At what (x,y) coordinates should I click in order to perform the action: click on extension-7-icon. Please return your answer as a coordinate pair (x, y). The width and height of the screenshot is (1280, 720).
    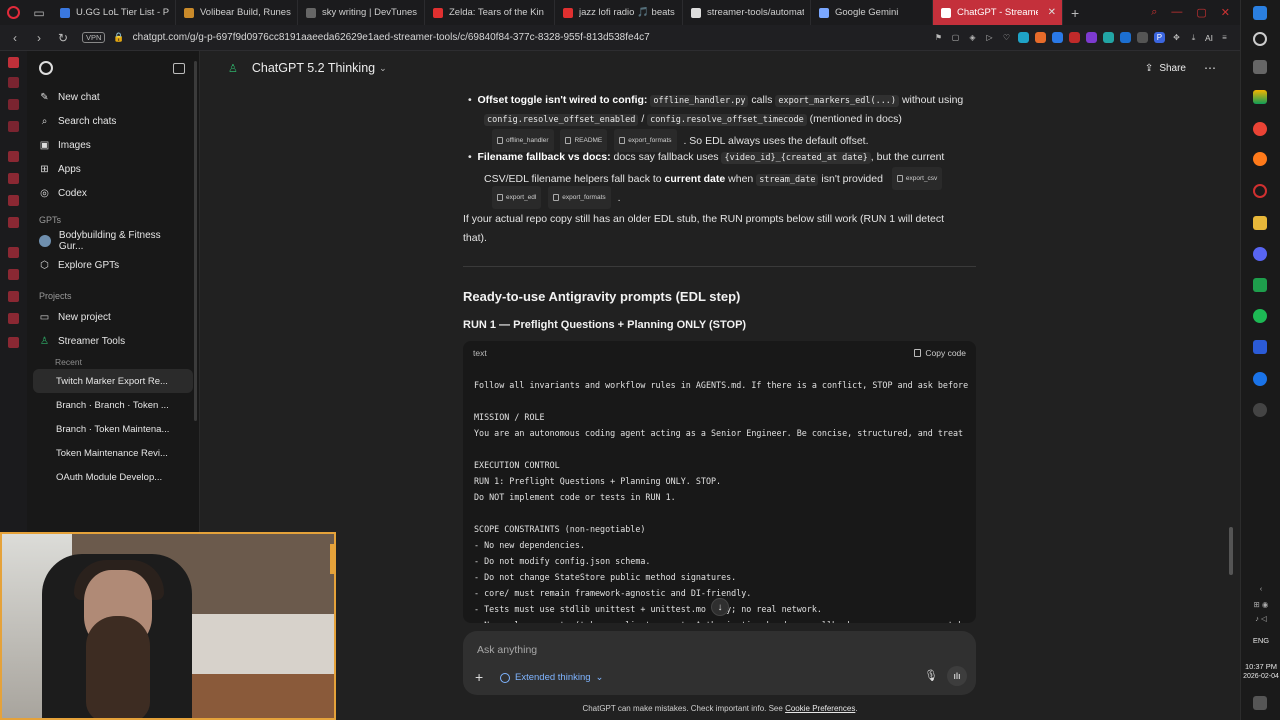
    Looking at the image, I should click on (1125, 37).